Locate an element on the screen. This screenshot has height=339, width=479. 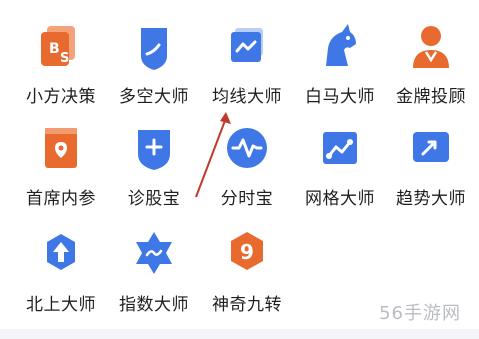
annotation-arrow is located at coordinates (213, 155).